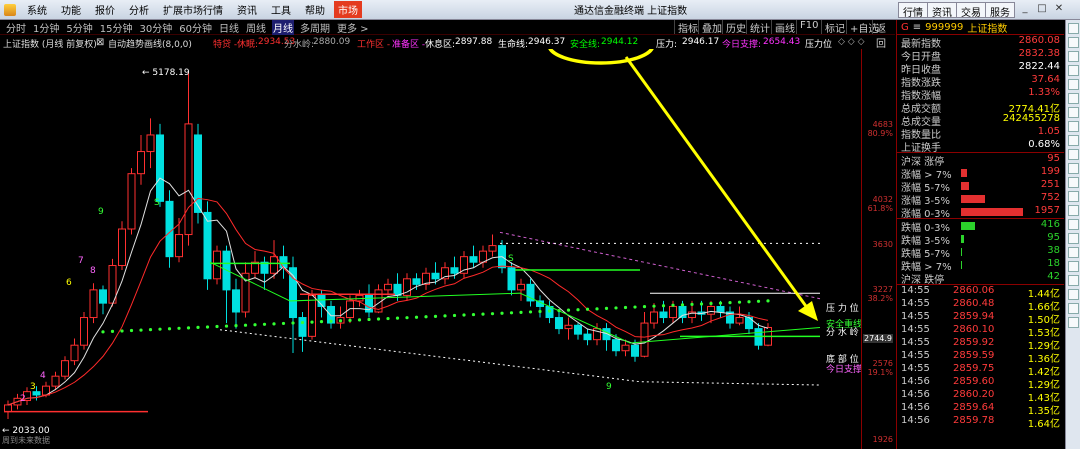 The width and height of the screenshot is (1080, 449). Describe the element at coordinates (1047, 210) in the screenshot. I see `breadth-count: 1957` at that location.